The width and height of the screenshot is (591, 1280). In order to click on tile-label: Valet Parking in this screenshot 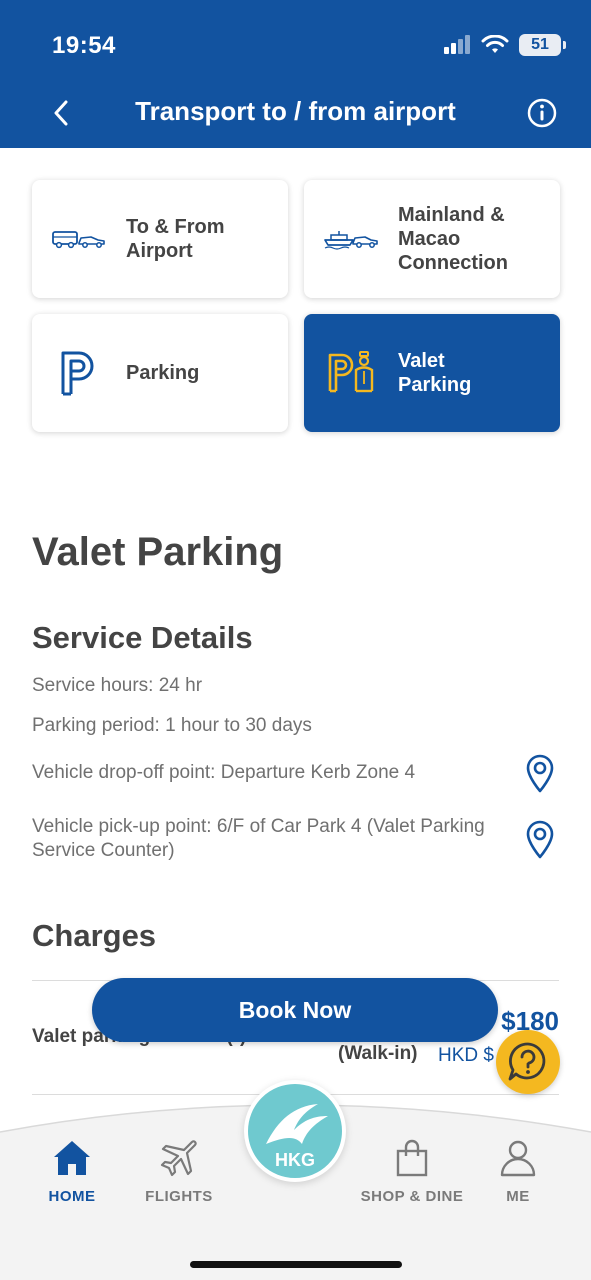, I will do `click(435, 373)`.